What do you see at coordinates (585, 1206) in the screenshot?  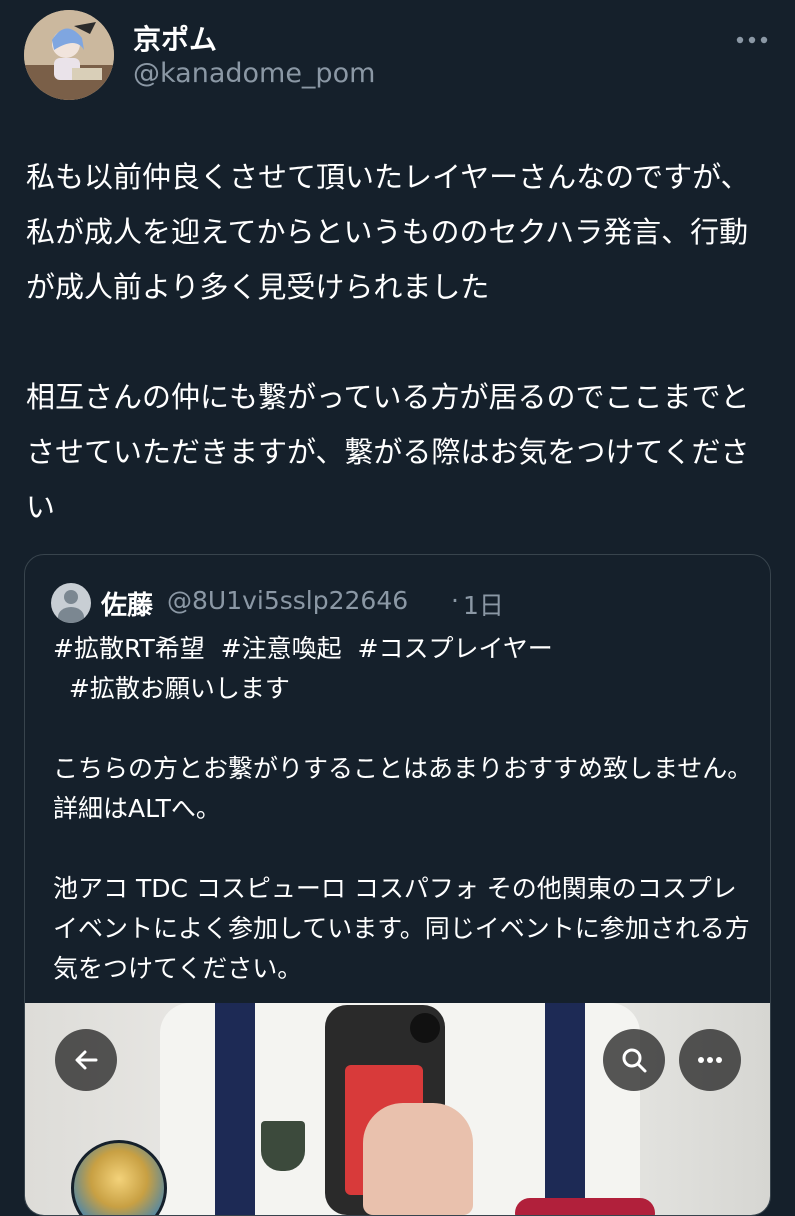 I see `media-follow-button-shape` at bounding box center [585, 1206].